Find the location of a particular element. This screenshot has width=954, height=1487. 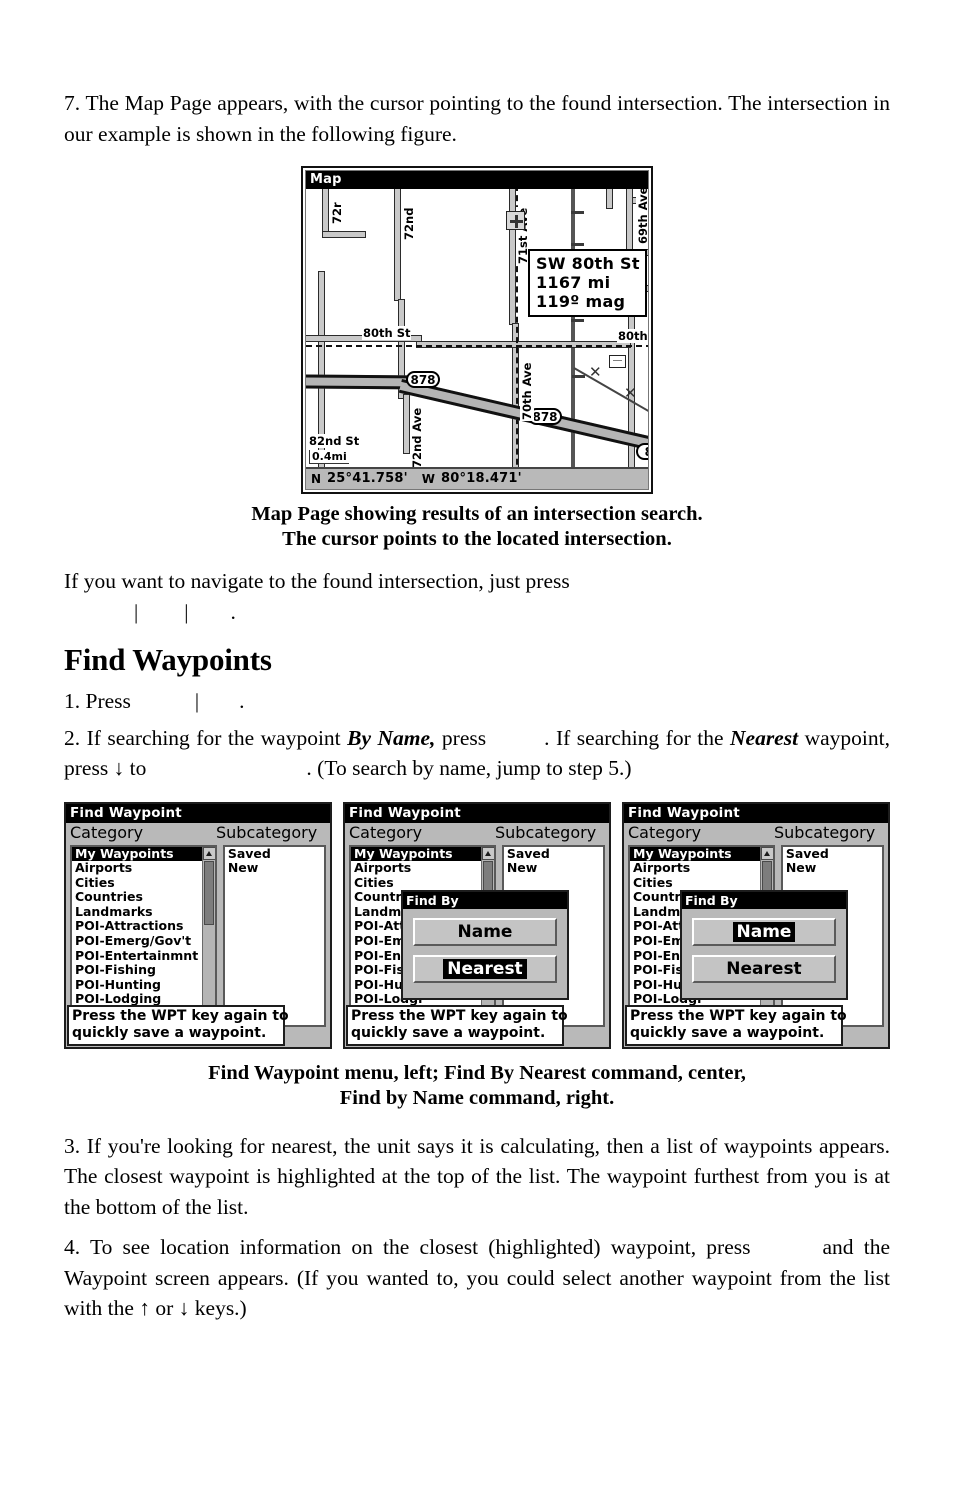

street-label: 80th S is located at coordinates (632, 336).